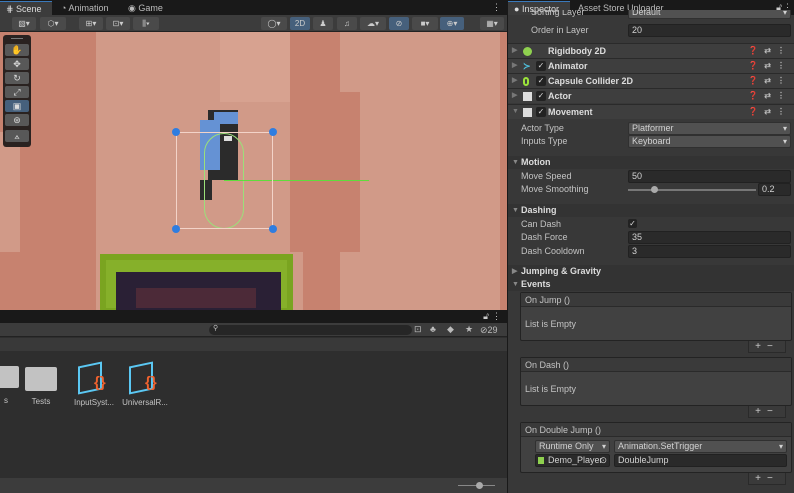 This screenshot has height=493, width=794. What do you see at coordinates (651, 65) in the screenshot?
I see `component-animator: ▶ ≻ ✓ Animator ❓⇄⋮` at bounding box center [651, 65].